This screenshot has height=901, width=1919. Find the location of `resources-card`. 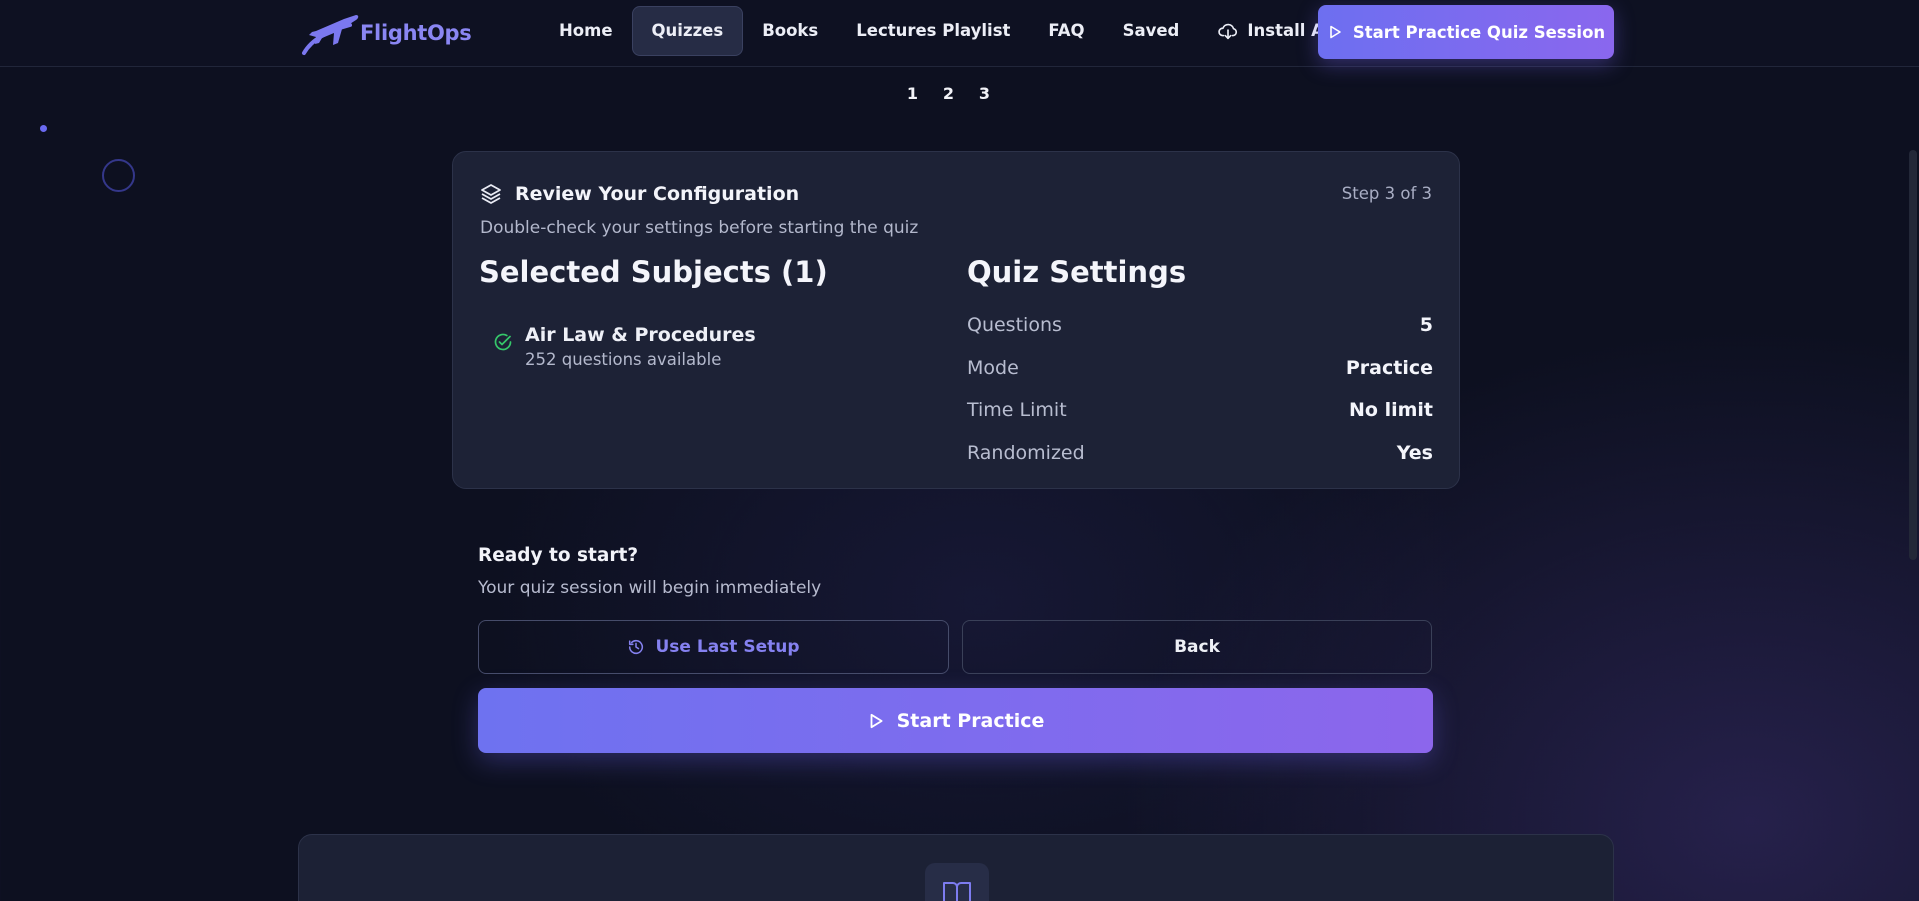

resources-card is located at coordinates (956, 867).